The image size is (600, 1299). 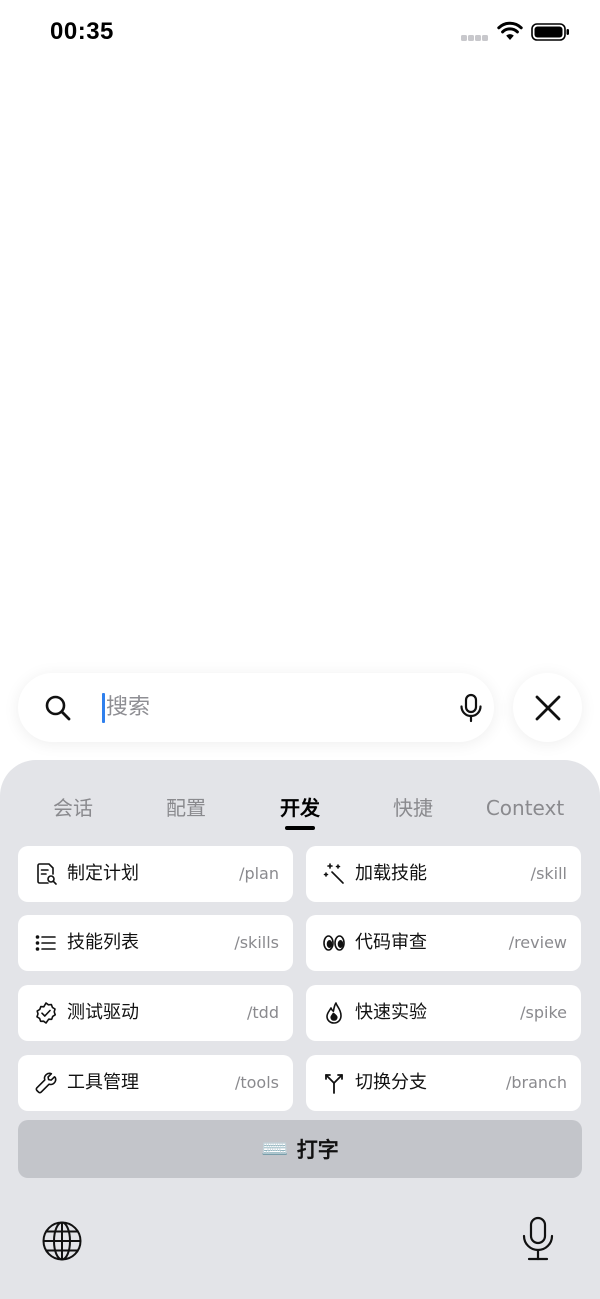 I want to click on command-label: 代码审查, so click(x=391, y=942).